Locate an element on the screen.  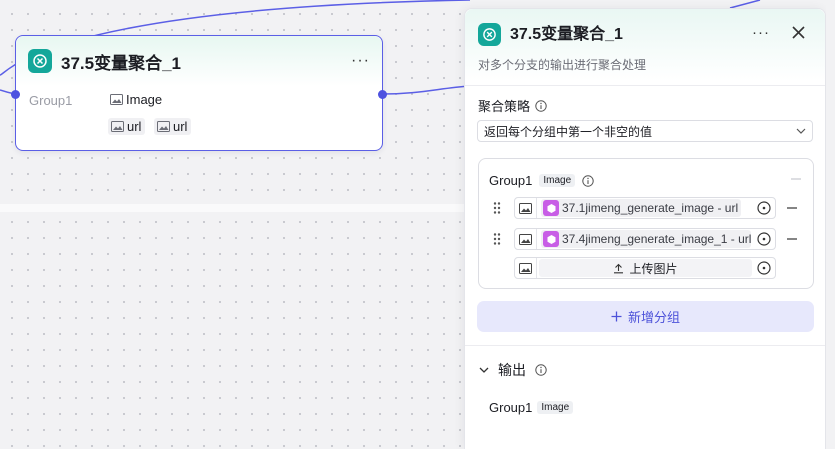
node-title: 37.5变量聚合_1 is located at coordinates (121, 63).